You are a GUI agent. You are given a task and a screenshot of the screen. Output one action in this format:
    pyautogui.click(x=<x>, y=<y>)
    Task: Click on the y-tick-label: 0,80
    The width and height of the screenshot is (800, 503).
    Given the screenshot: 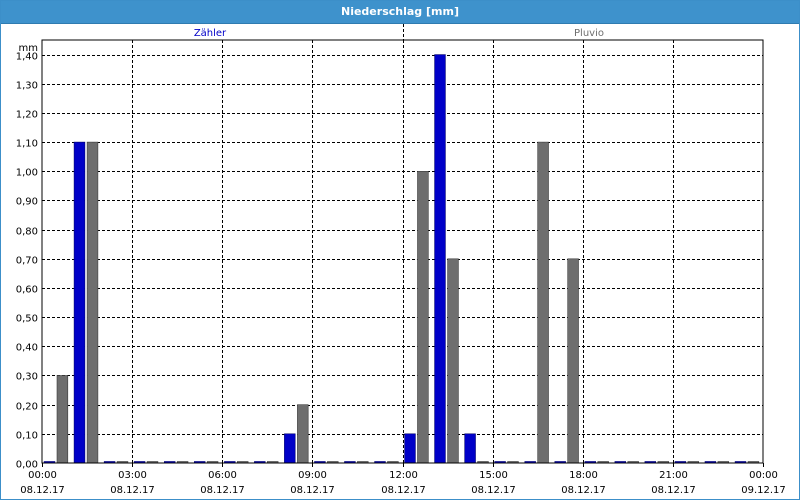 What is the action you would take?
    pyautogui.click(x=27, y=232)
    